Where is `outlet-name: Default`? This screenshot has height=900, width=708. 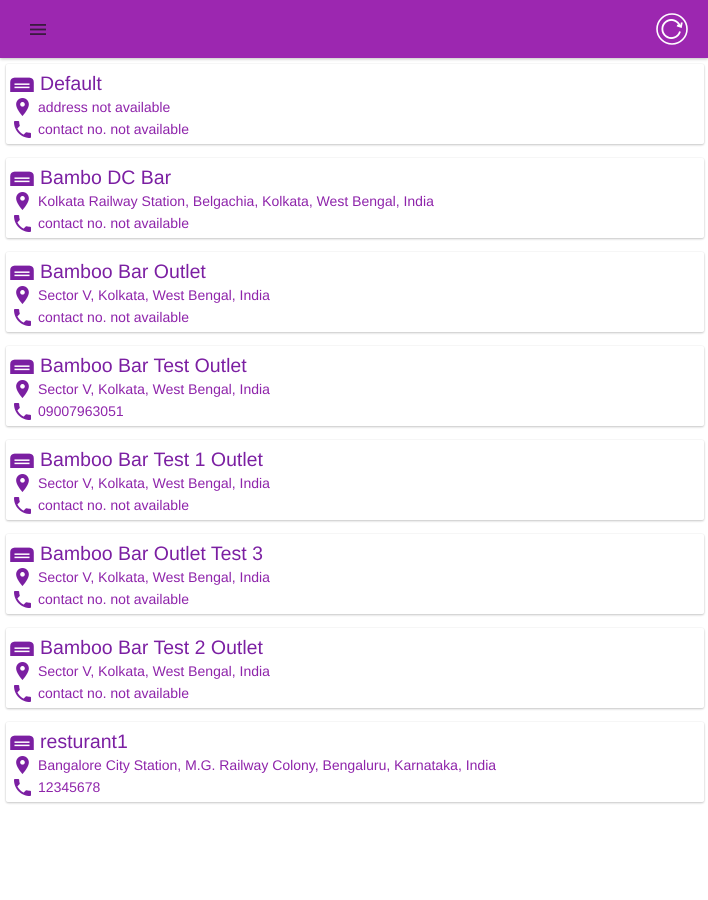 outlet-name: Default is located at coordinates (71, 84).